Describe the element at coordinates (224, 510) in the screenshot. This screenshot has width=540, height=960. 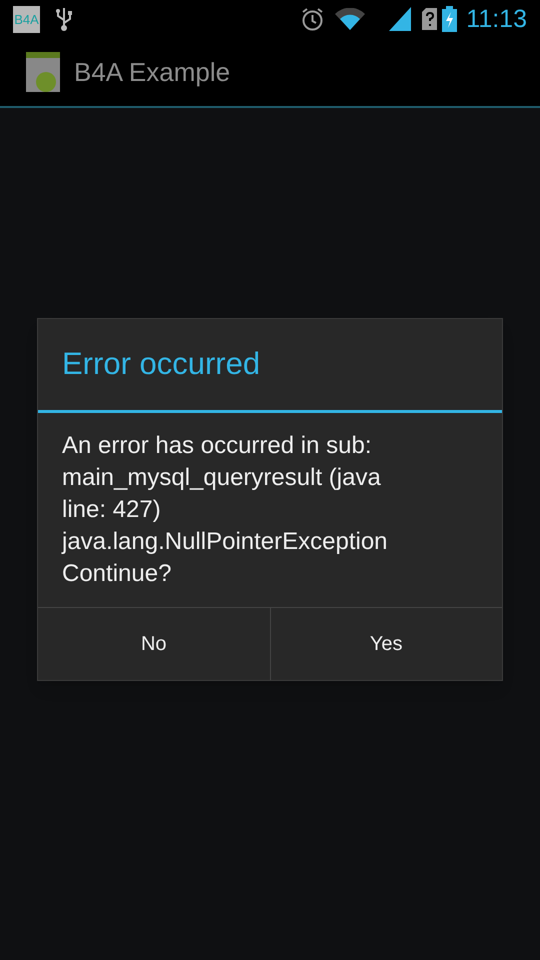
I see `dialog-message: An error has occurred in sub: main_mysql_queryresult (java line: 427) java.lang.NullPointerException Continue?` at that location.